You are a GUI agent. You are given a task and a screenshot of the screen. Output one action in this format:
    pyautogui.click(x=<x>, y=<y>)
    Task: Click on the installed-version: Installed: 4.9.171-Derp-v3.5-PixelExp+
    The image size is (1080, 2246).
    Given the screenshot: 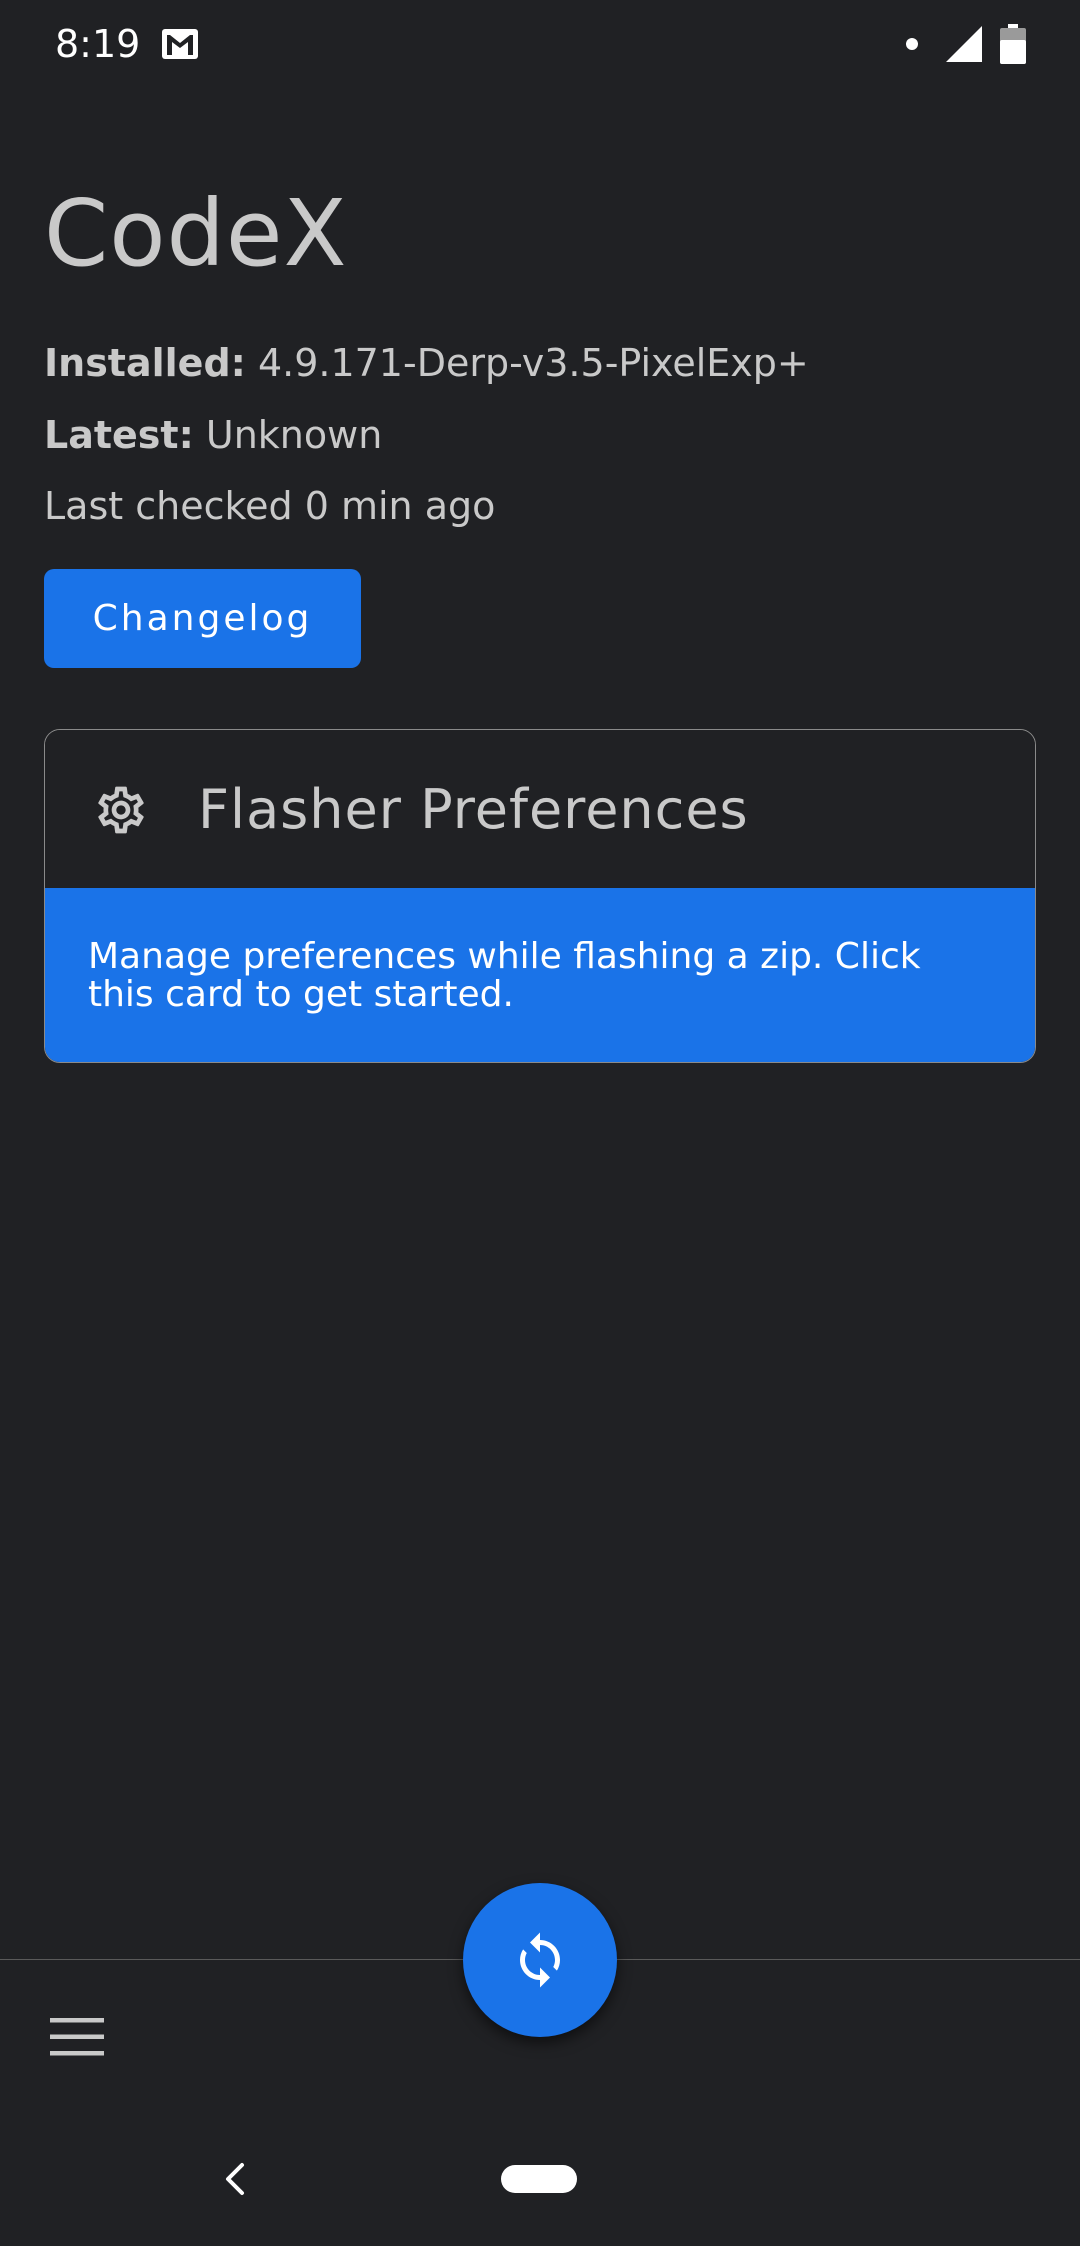 What is the action you would take?
    pyautogui.click(x=426, y=363)
    